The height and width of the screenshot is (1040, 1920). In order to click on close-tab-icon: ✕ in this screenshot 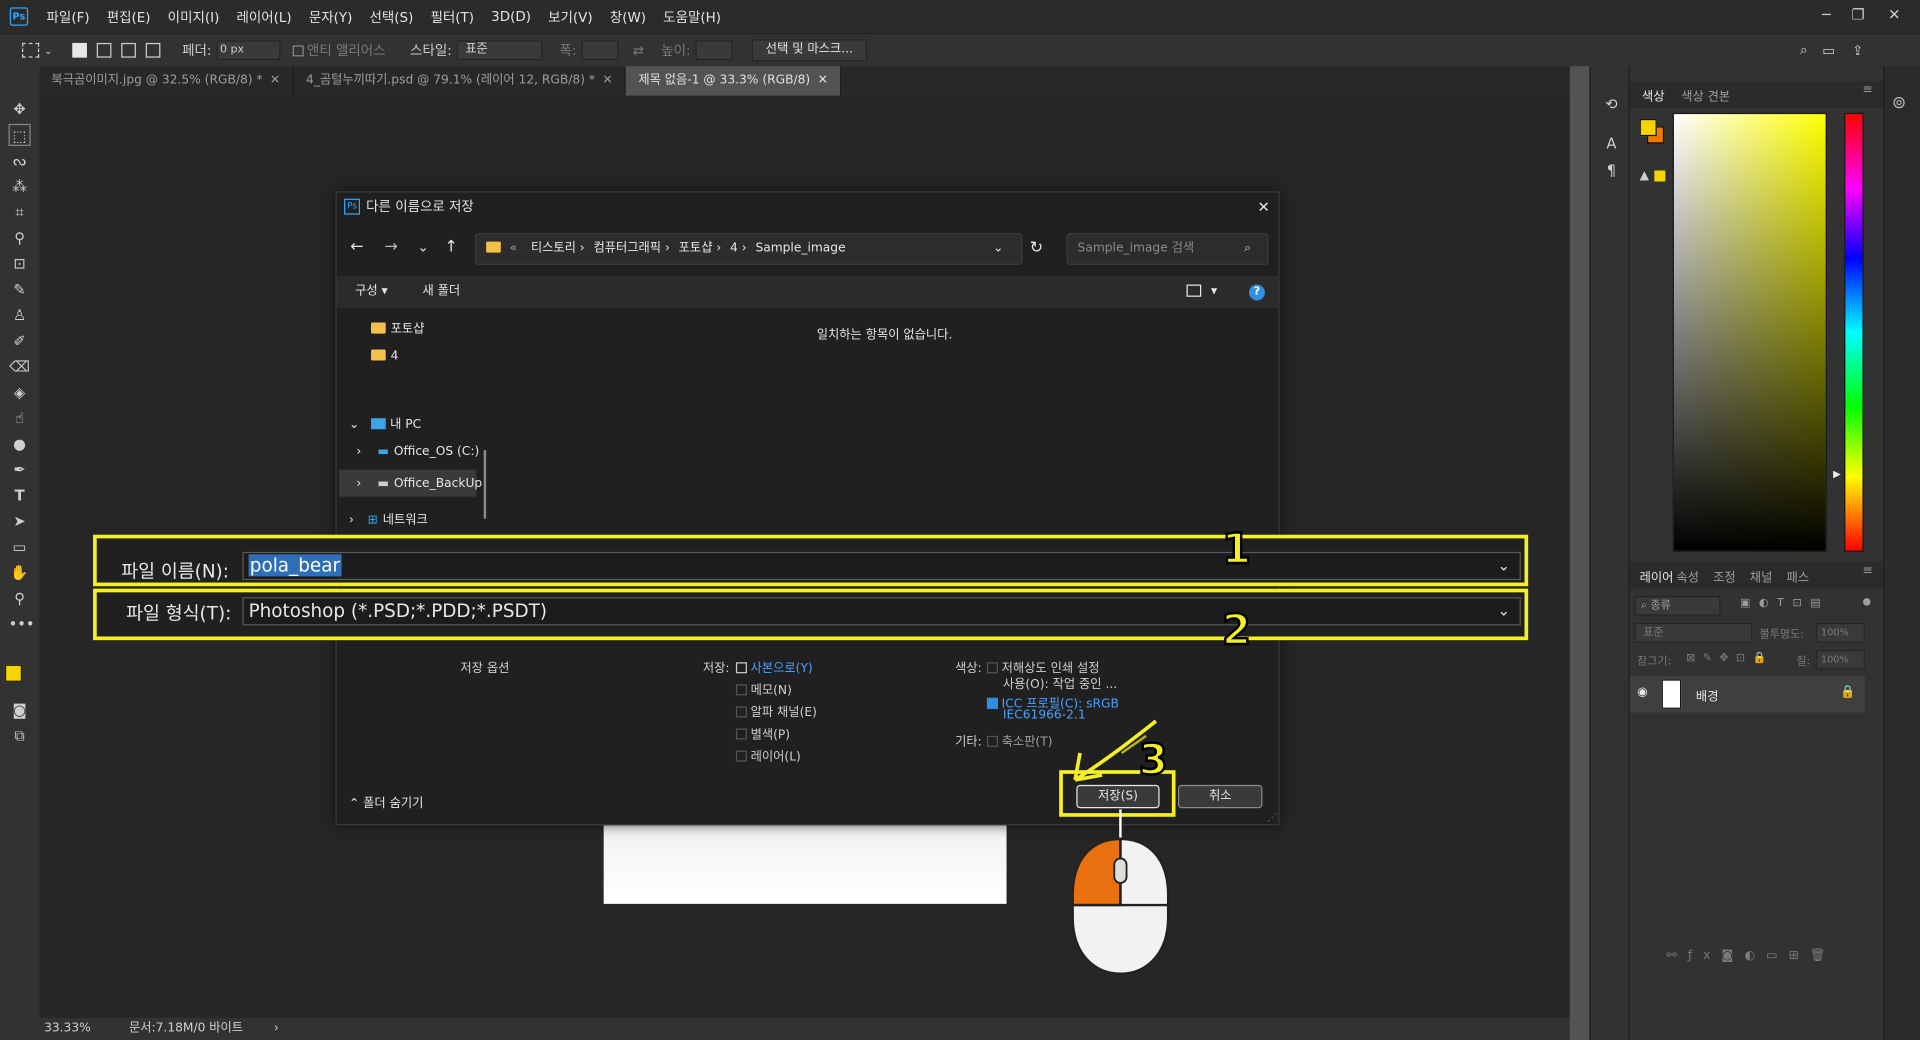, I will do `click(275, 80)`.